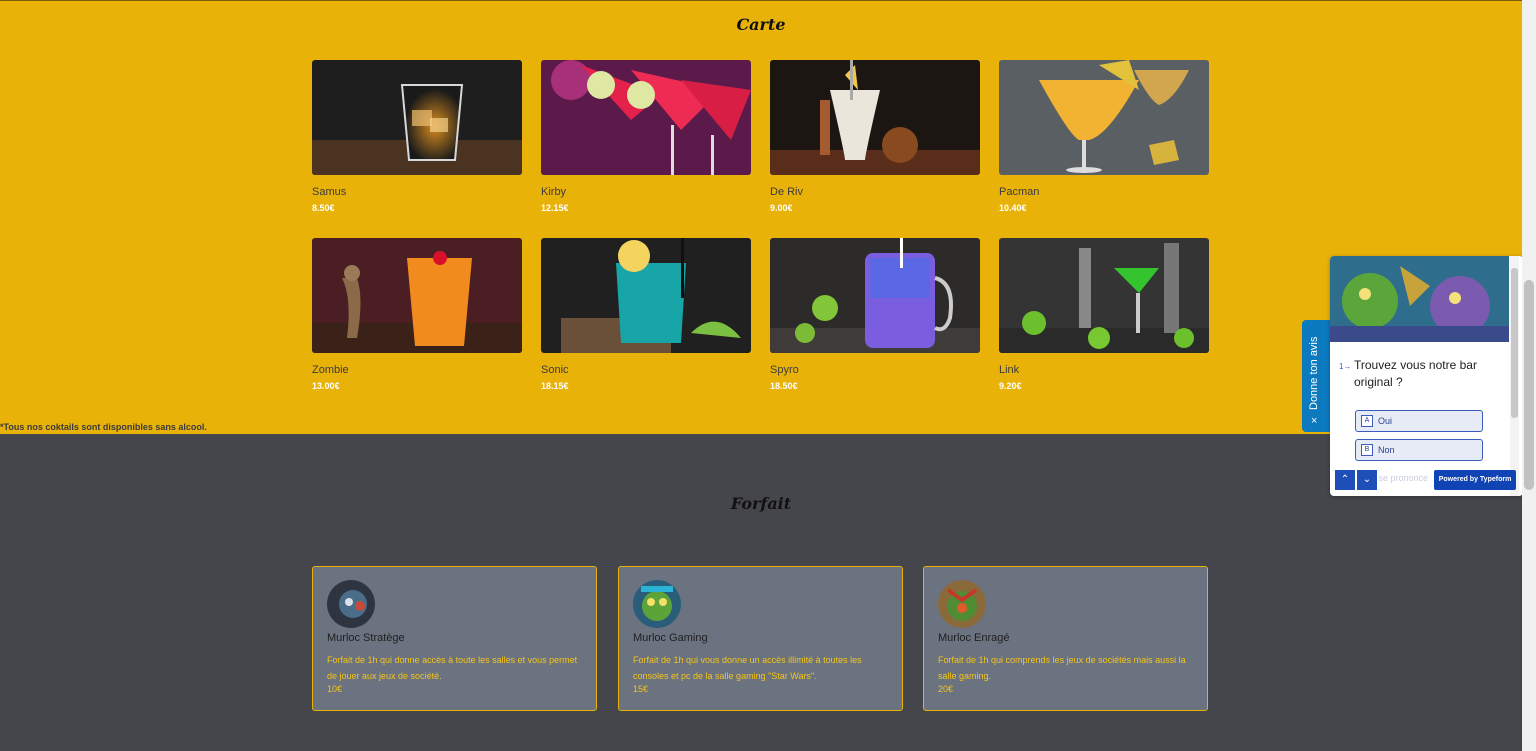 This screenshot has width=1536, height=751. I want to click on panel-scrollbar-thumb, so click(1514, 343).